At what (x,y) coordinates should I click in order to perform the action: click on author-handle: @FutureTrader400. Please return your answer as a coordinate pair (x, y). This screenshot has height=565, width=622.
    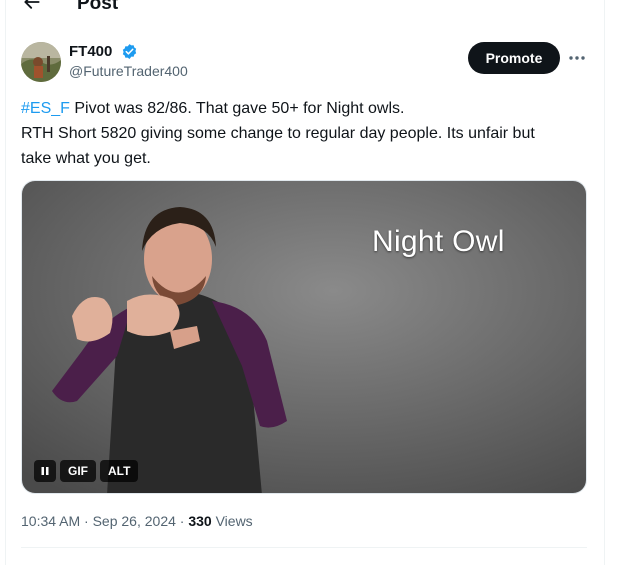
    Looking at the image, I should click on (128, 71).